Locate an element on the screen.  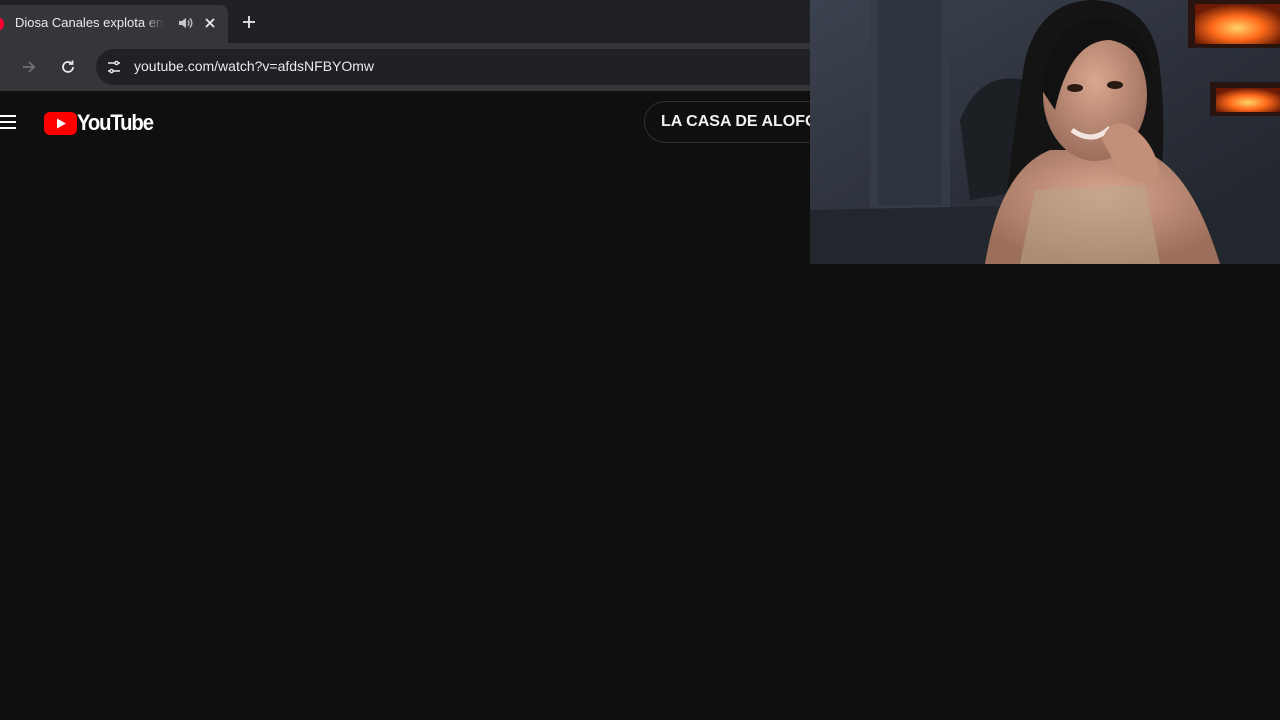
webcam-overlay is located at coordinates (1045, 132).